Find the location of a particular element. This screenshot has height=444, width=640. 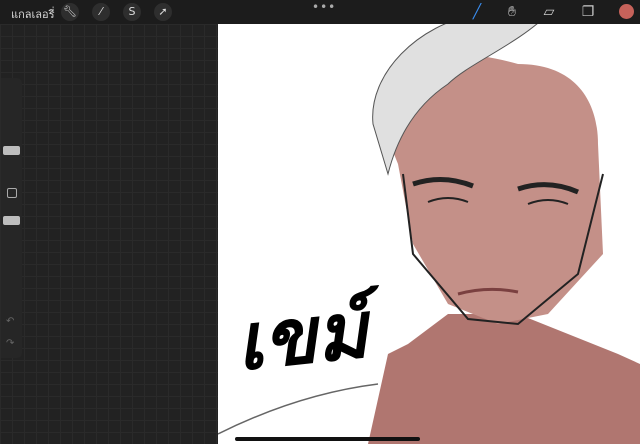

magic-wand-icon: ⁄ is located at coordinates (101, 12).